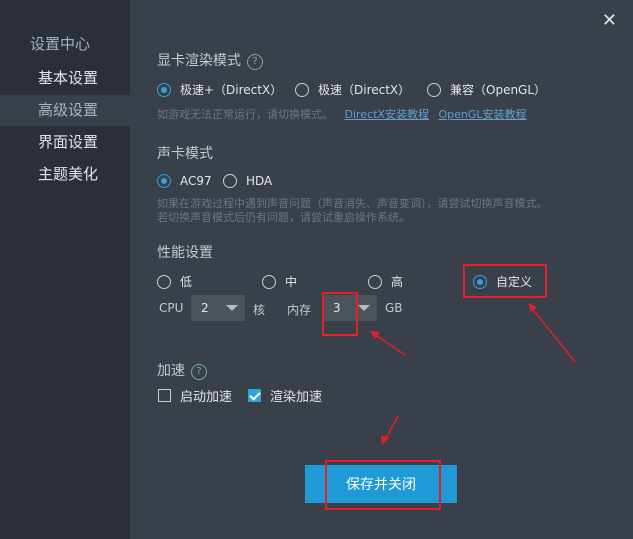 The image size is (633, 539). What do you see at coordinates (391, 428) in the screenshot?
I see `annotation-arrow-save` at bounding box center [391, 428].